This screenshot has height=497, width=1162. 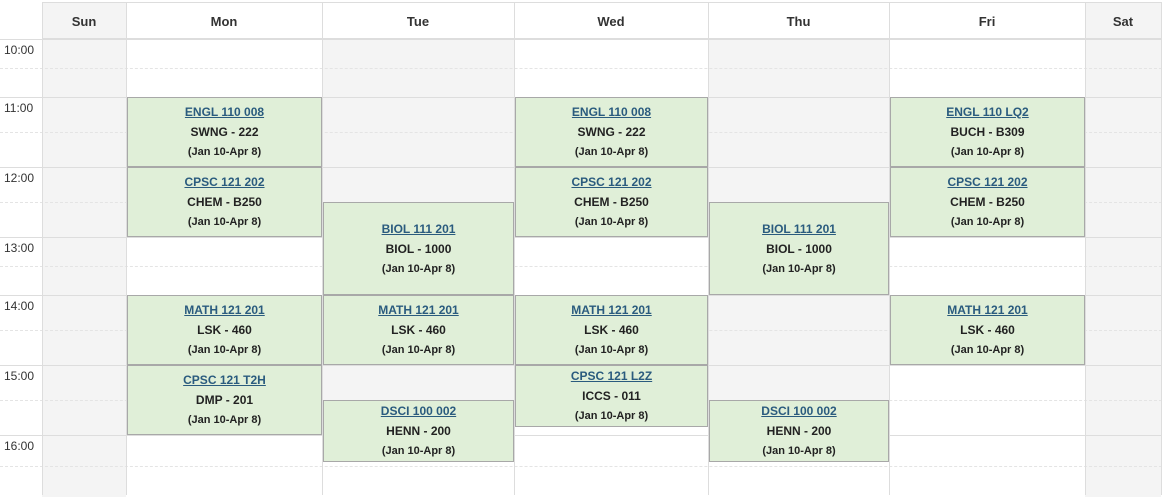 I want to click on course-link: CPSC 121 L2Z, so click(x=611, y=376).